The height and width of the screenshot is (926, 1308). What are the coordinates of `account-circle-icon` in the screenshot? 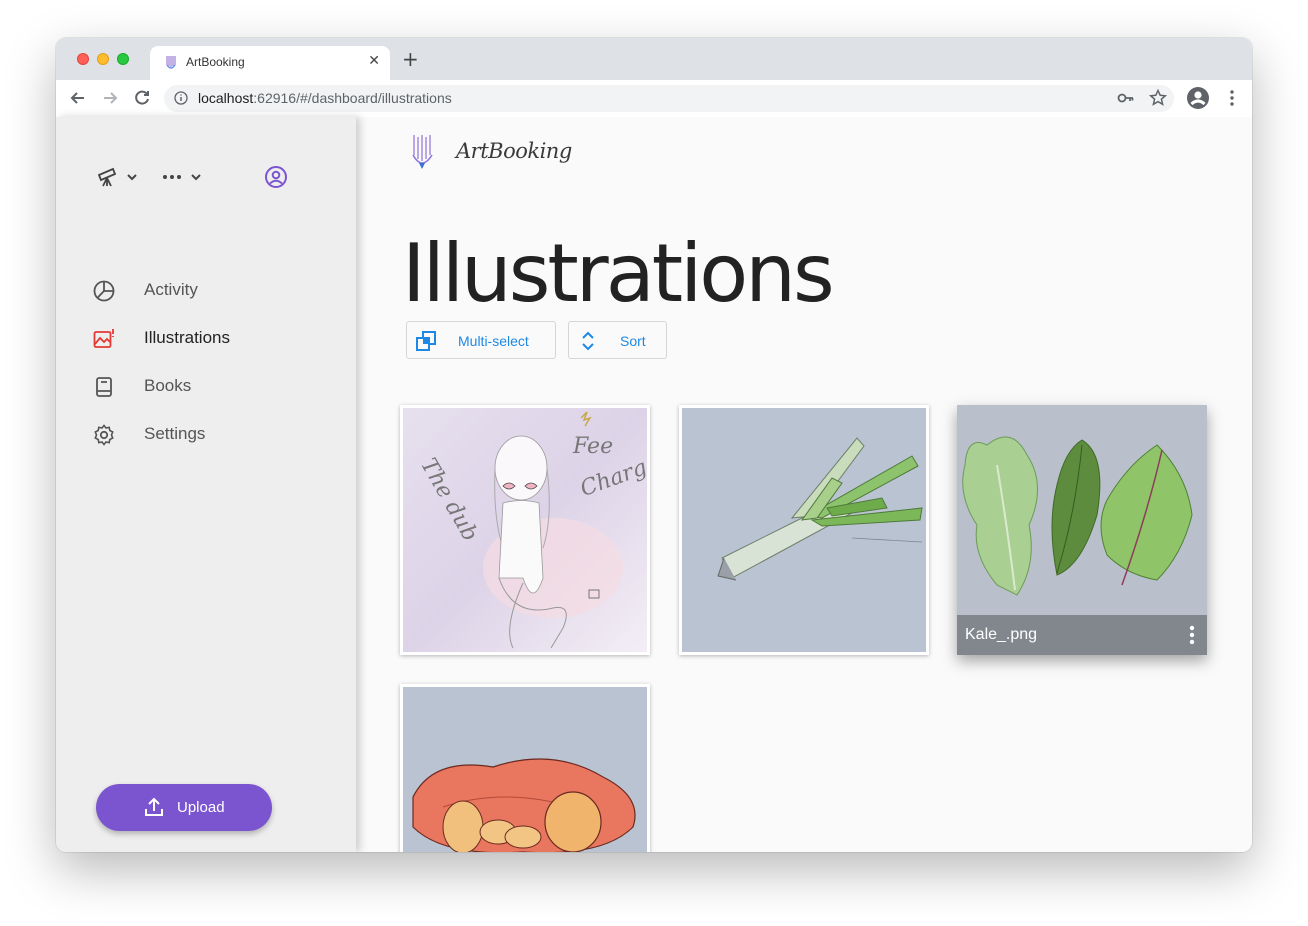 It's located at (276, 177).